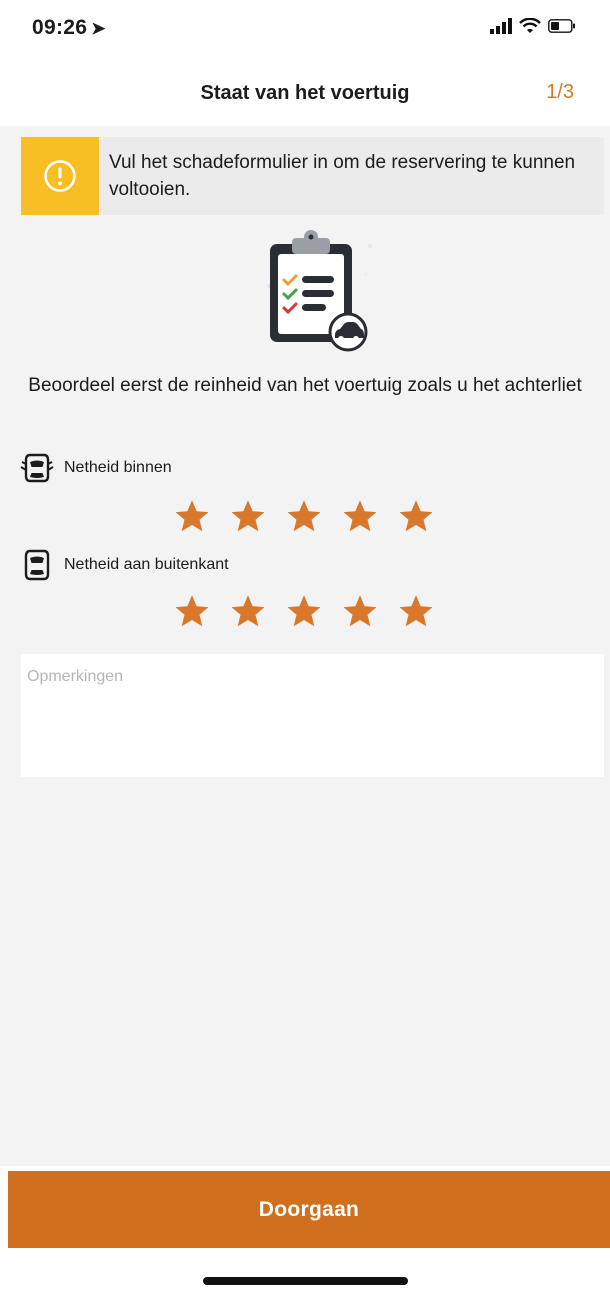 The image size is (610, 1292). I want to click on continue-button: Doorgaan, so click(309, 1209).